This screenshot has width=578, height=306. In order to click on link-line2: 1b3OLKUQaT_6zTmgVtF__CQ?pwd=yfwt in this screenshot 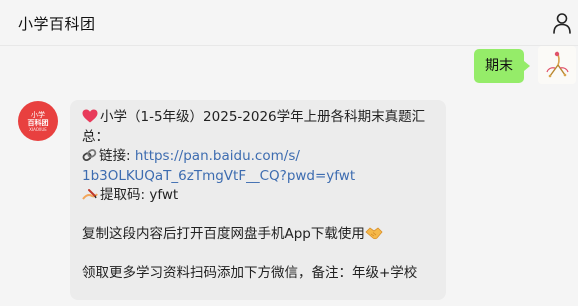, I will do `click(258, 177)`.